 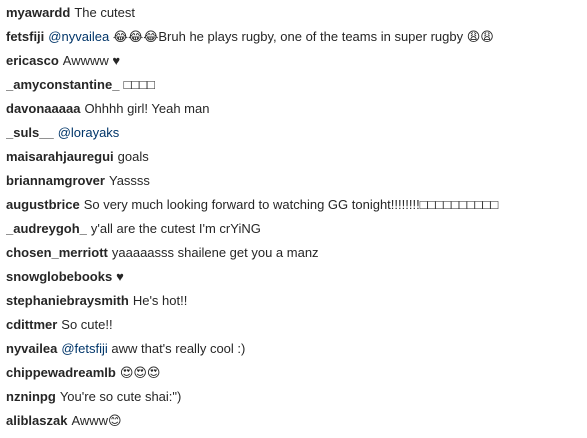 What do you see at coordinates (30, 132) in the screenshot?
I see `comment-username-link: _suls__` at bounding box center [30, 132].